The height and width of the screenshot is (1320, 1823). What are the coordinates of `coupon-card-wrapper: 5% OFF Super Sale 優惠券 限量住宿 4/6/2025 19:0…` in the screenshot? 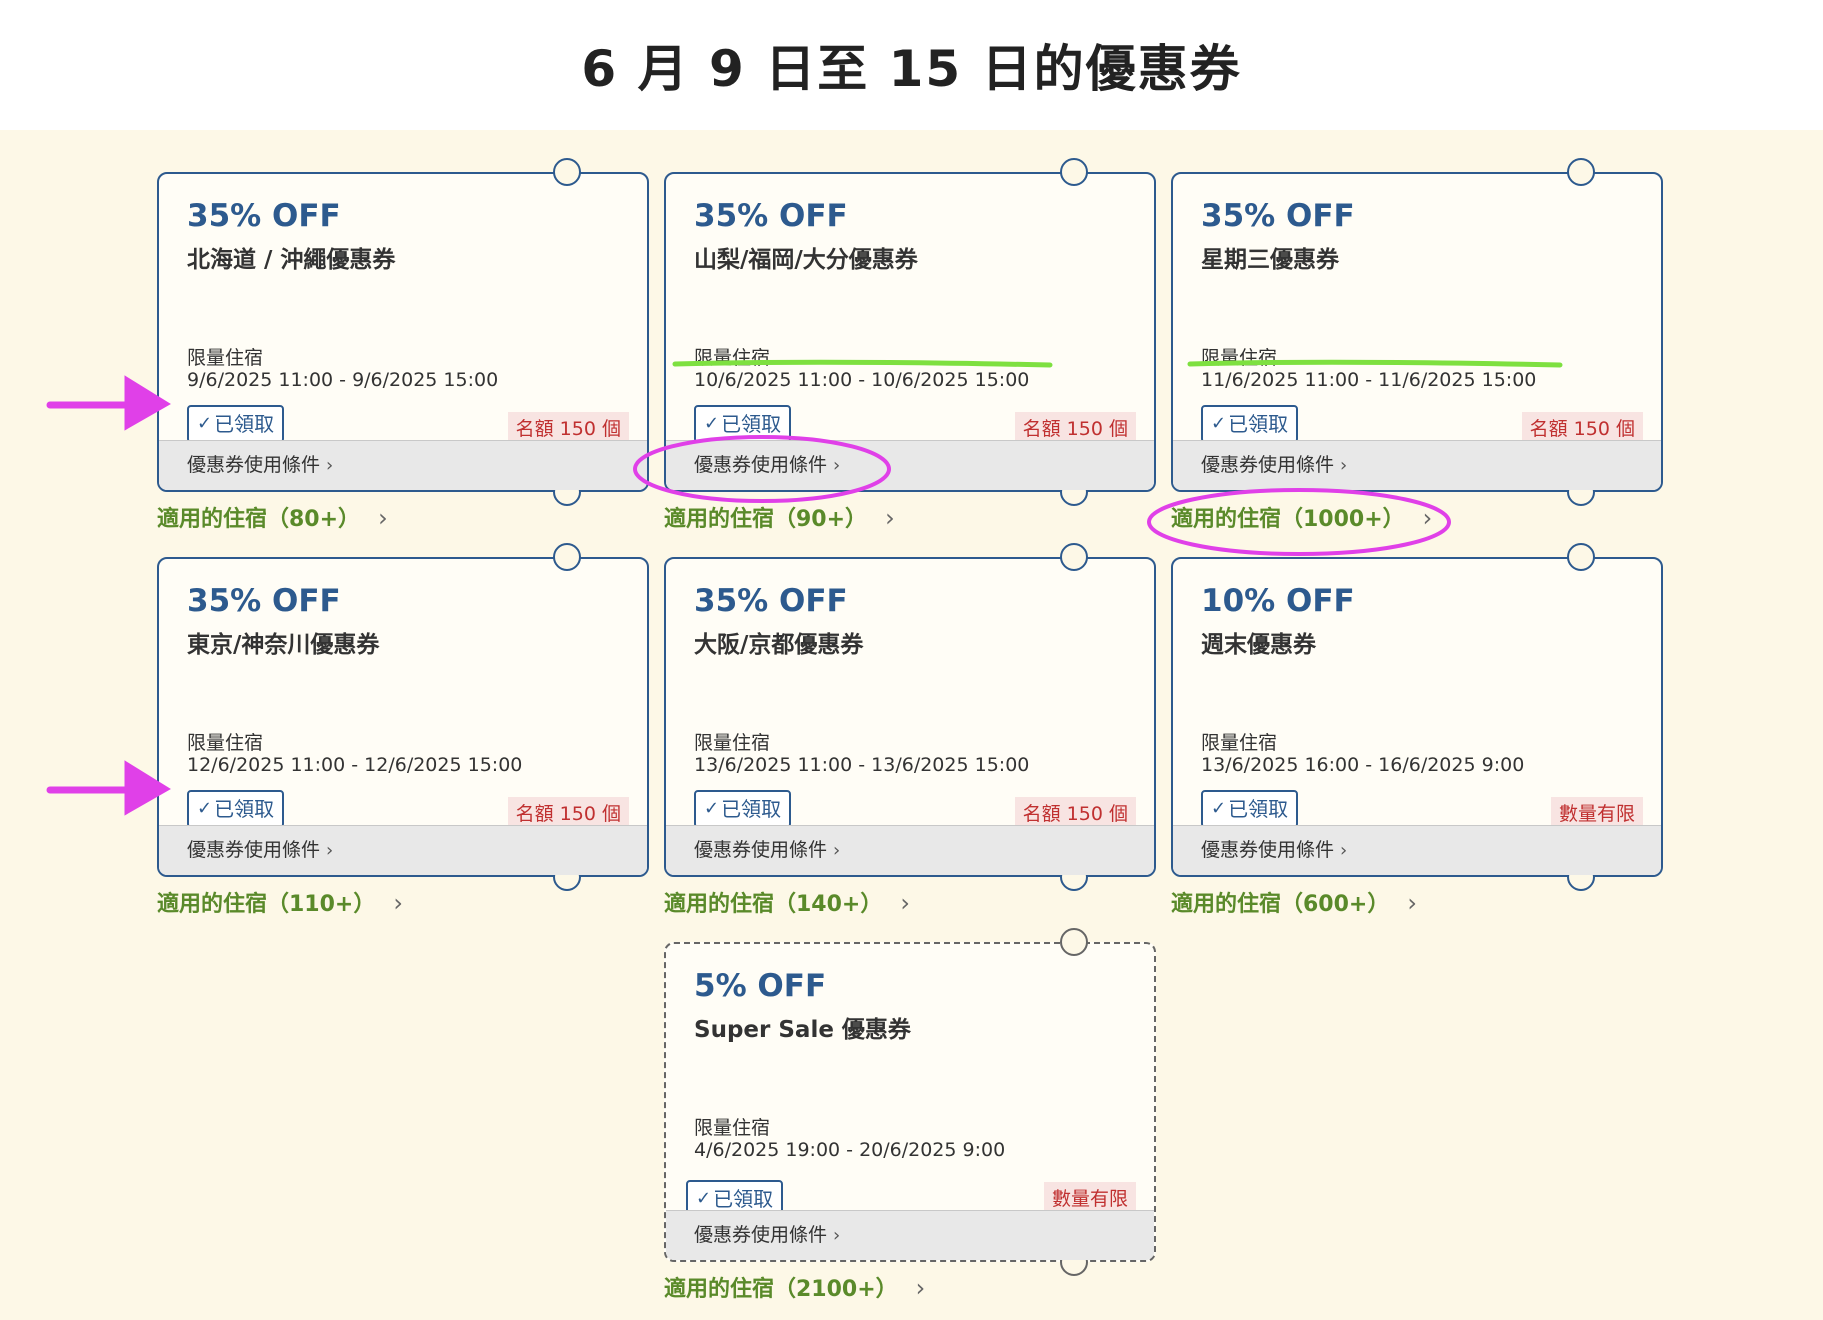 It's located at (910, 1117).